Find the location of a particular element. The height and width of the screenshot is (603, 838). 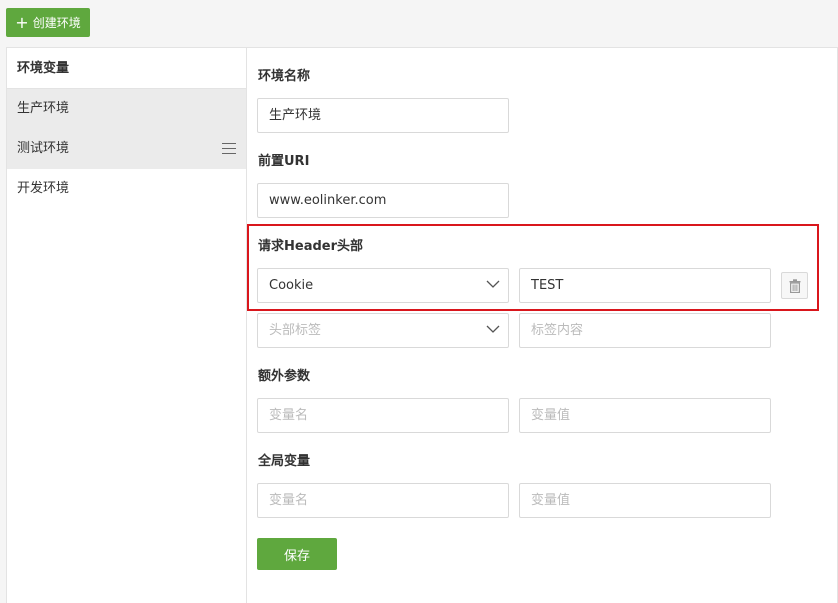

menu-icon is located at coordinates (229, 149).